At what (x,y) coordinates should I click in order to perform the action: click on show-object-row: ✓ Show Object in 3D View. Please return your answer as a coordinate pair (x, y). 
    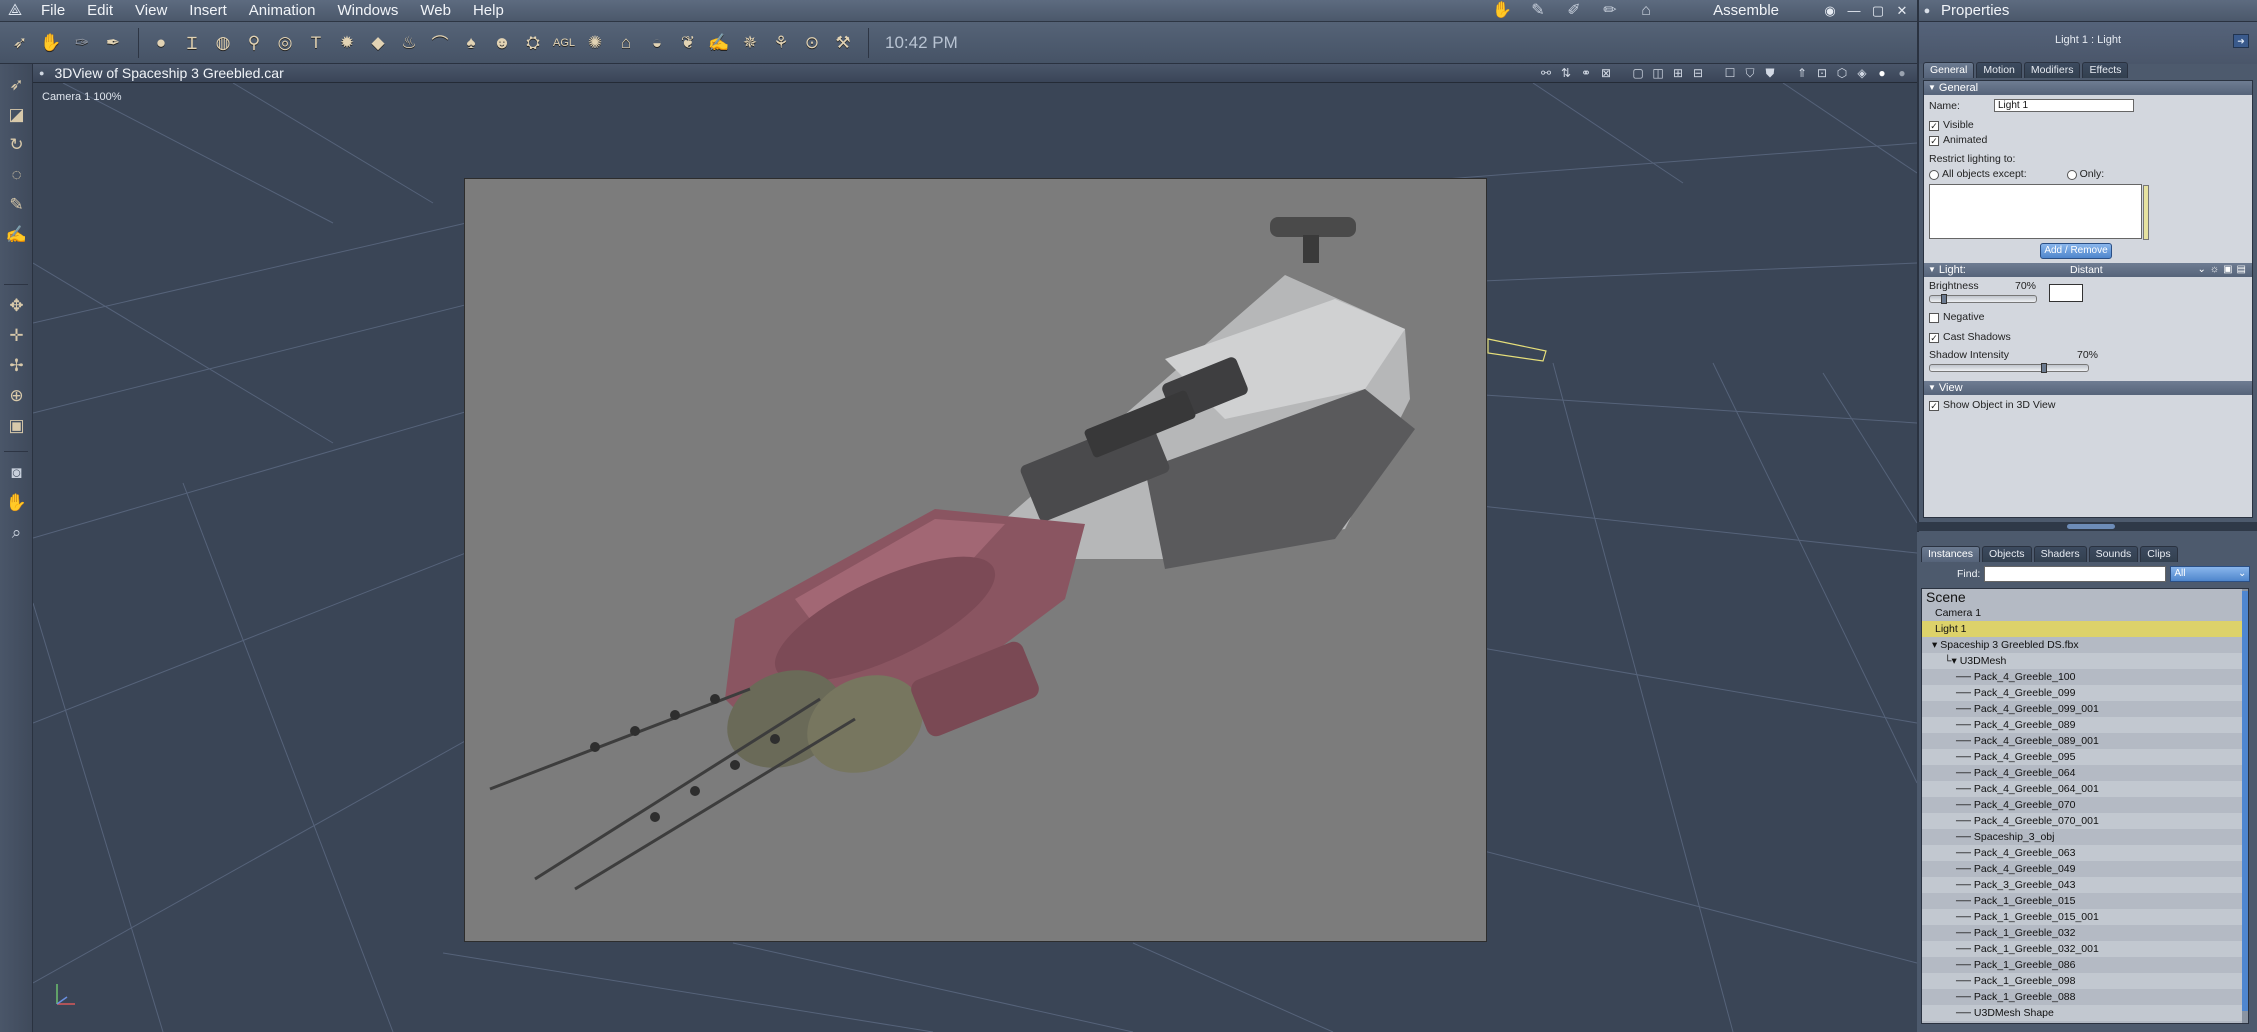
    Looking at the image, I should click on (2088, 405).